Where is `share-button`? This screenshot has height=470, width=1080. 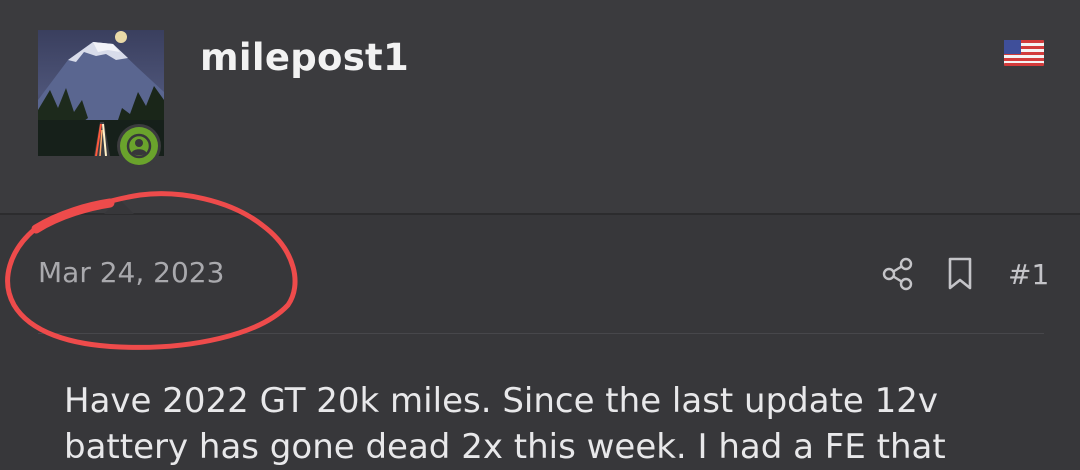 share-button is located at coordinates (898, 274).